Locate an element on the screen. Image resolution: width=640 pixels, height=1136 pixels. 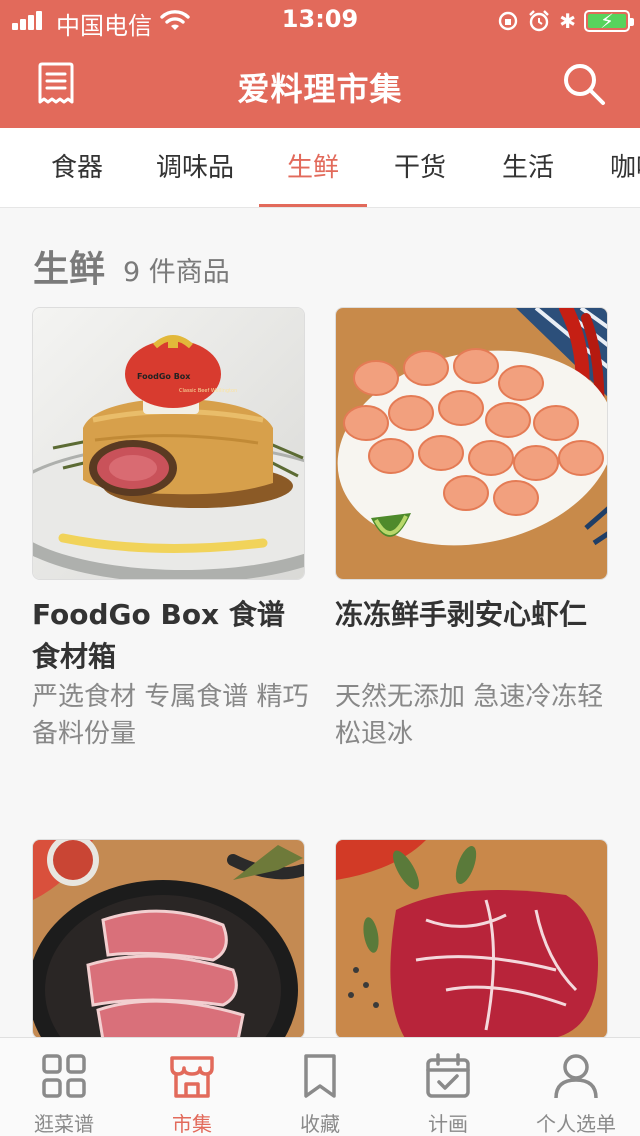
calendar-icon is located at coordinates (448, 1075).